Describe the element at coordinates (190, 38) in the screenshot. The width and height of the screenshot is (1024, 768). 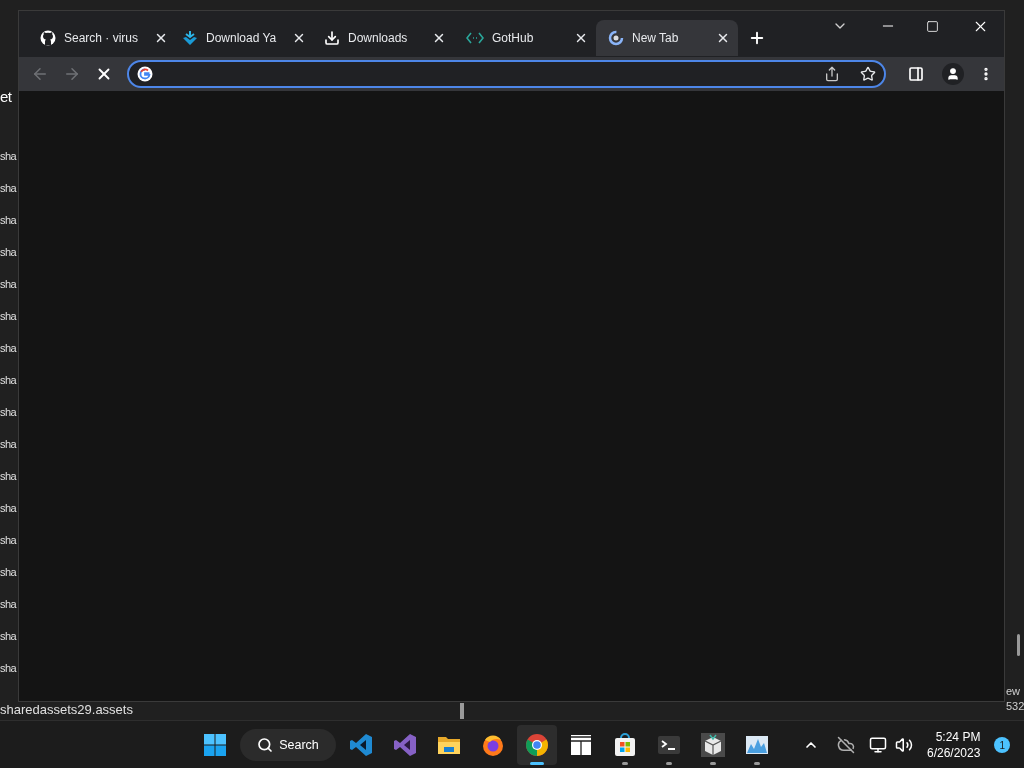
I see `arrow-down-icon` at that location.